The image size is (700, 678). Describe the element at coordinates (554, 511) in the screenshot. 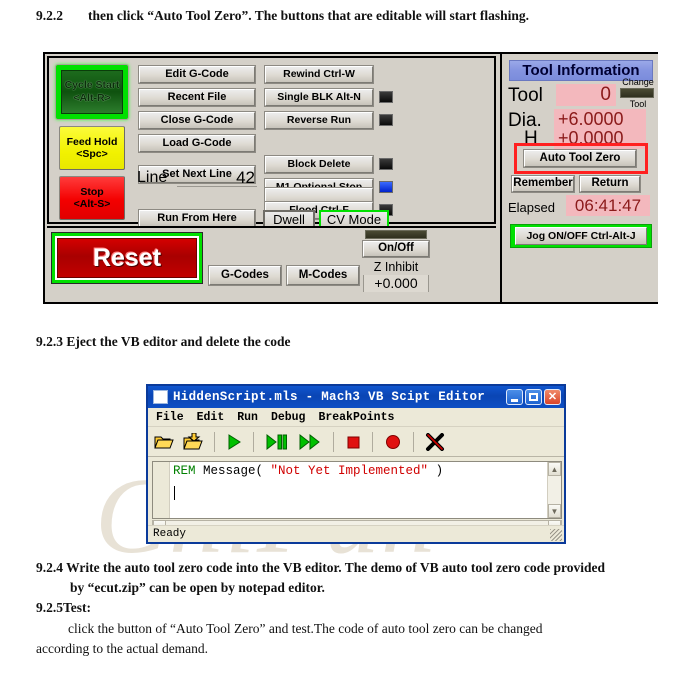

I see `scroll-down-button: ▼` at that location.